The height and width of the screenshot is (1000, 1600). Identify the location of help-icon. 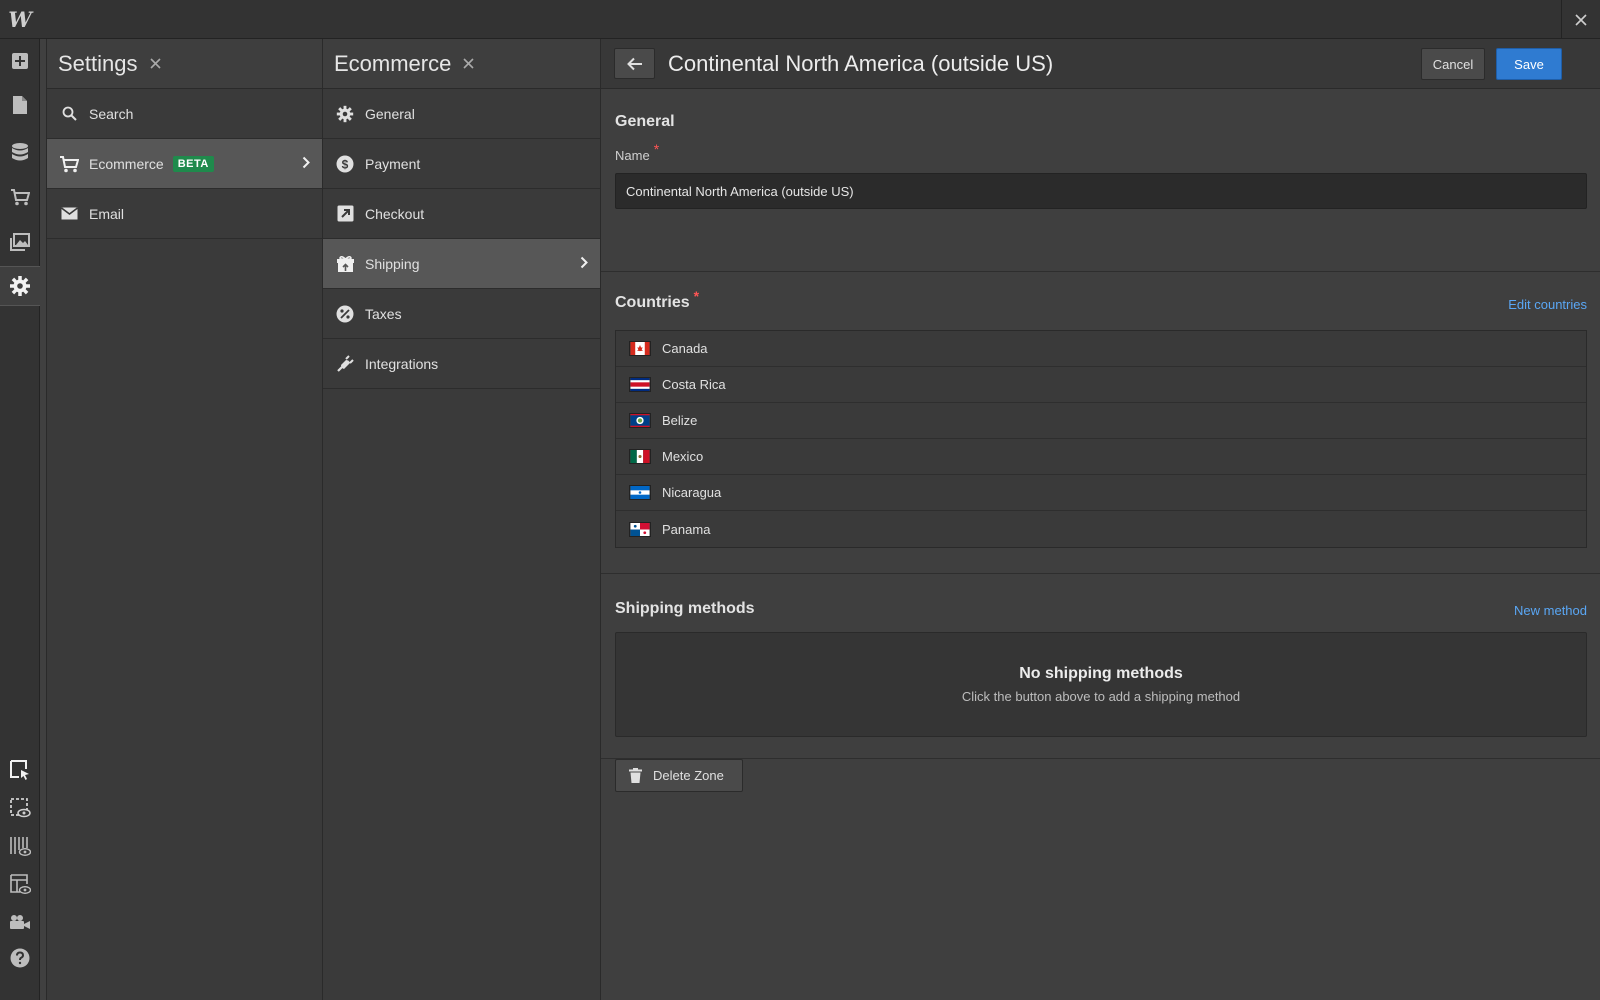
(20, 958).